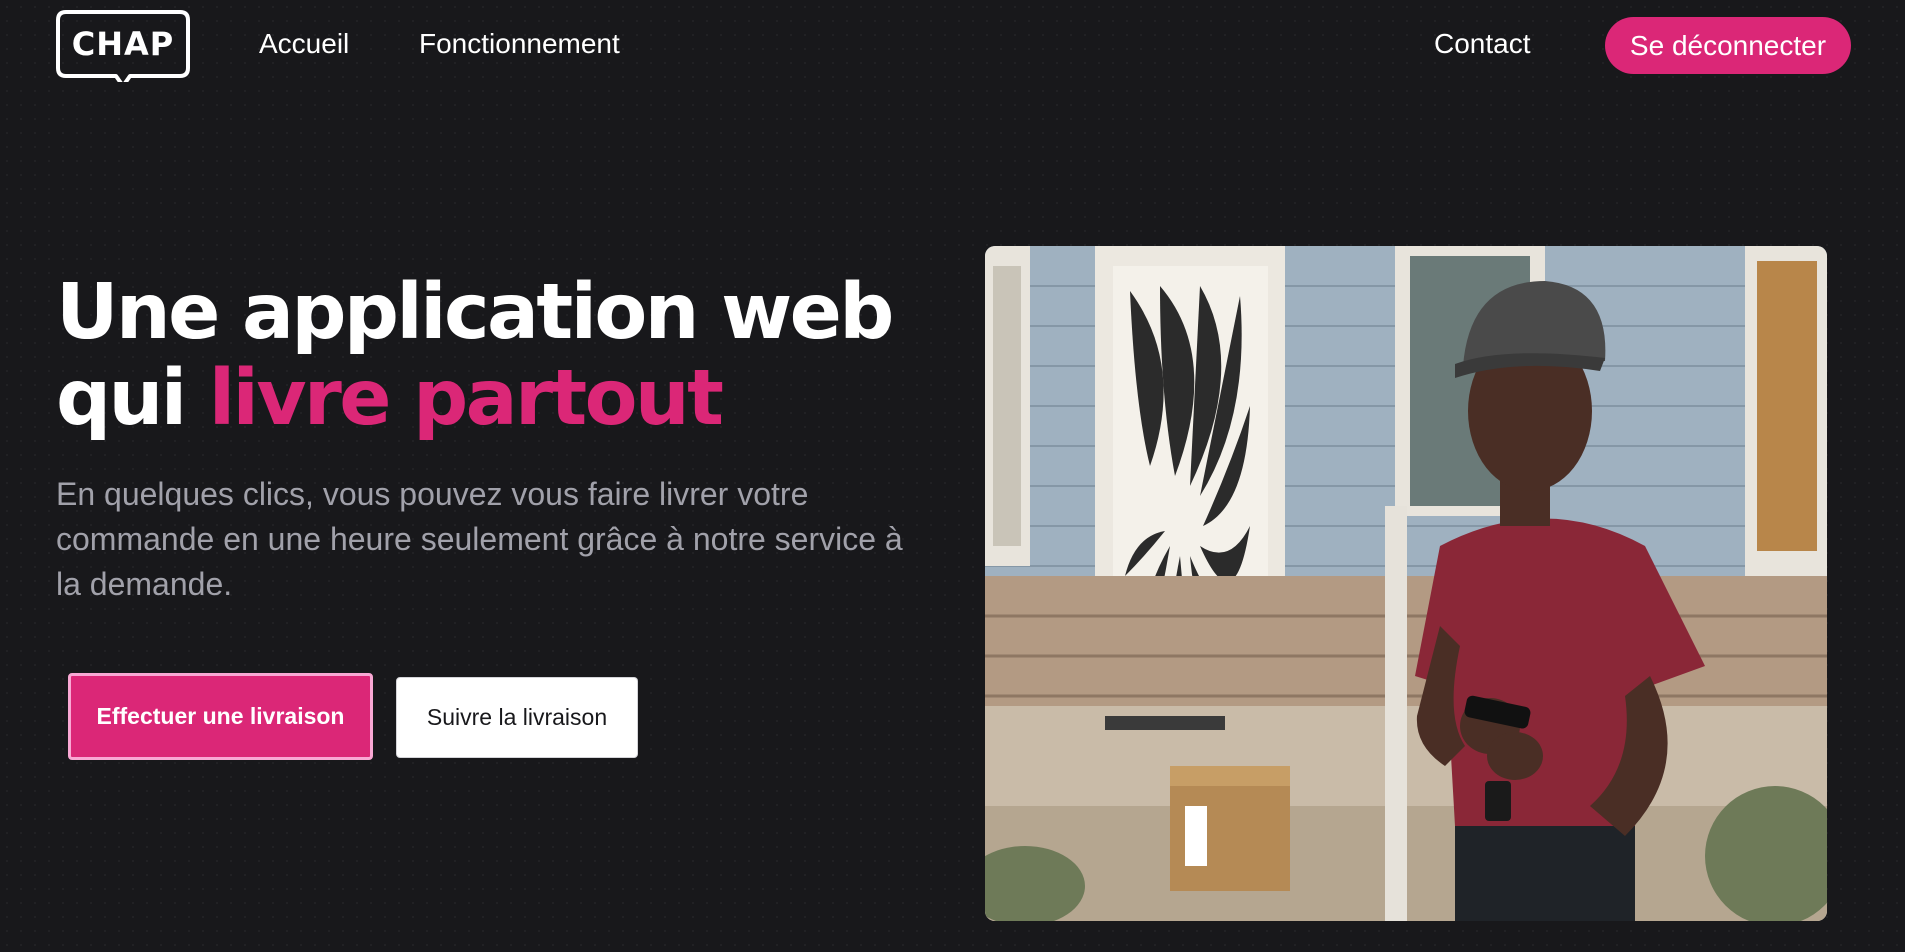 Image resolution: width=1905 pixels, height=952 pixels. Describe the element at coordinates (475, 312) in the screenshot. I see `hero-title-line1: Une application web` at that location.